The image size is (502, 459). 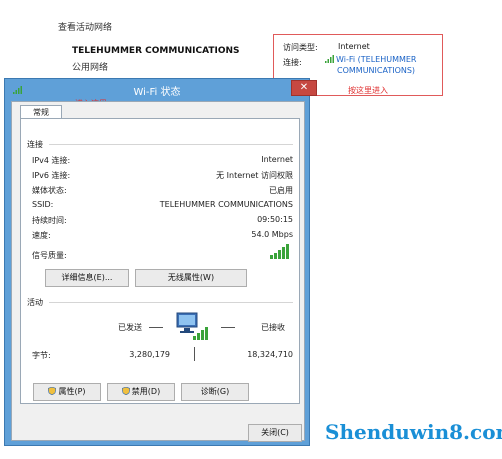 What do you see at coordinates (156, 51) in the screenshot?
I see `network-name: TELEHUMMER COMMUNICATIONS` at bounding box center [156, 51].